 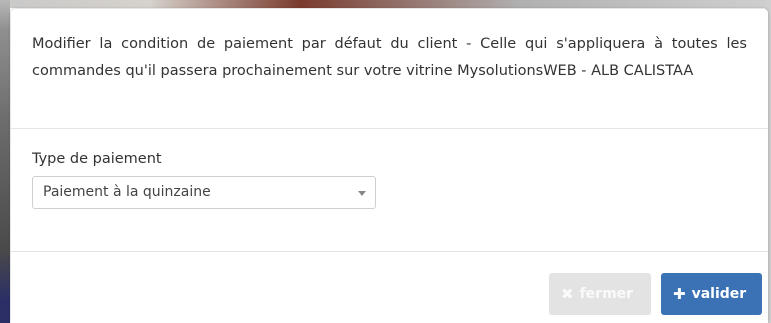 What do you see at coordinates (606, 294) in the screenshot?
I see `close-button-label: fermer` at bounding box center [606, 294].